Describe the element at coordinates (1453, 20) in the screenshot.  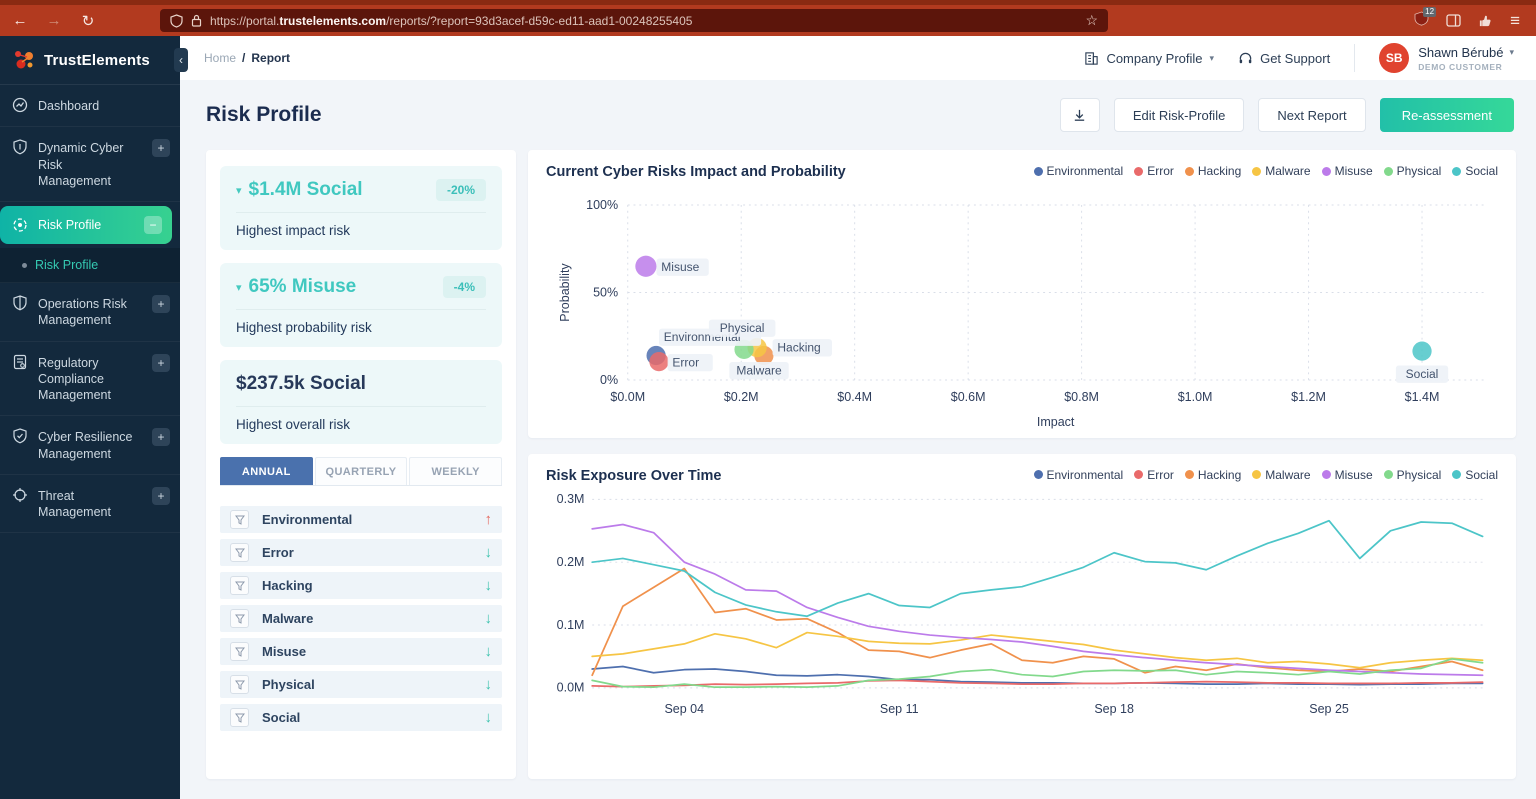
I see `sidebar-toggle-icon` at that location.